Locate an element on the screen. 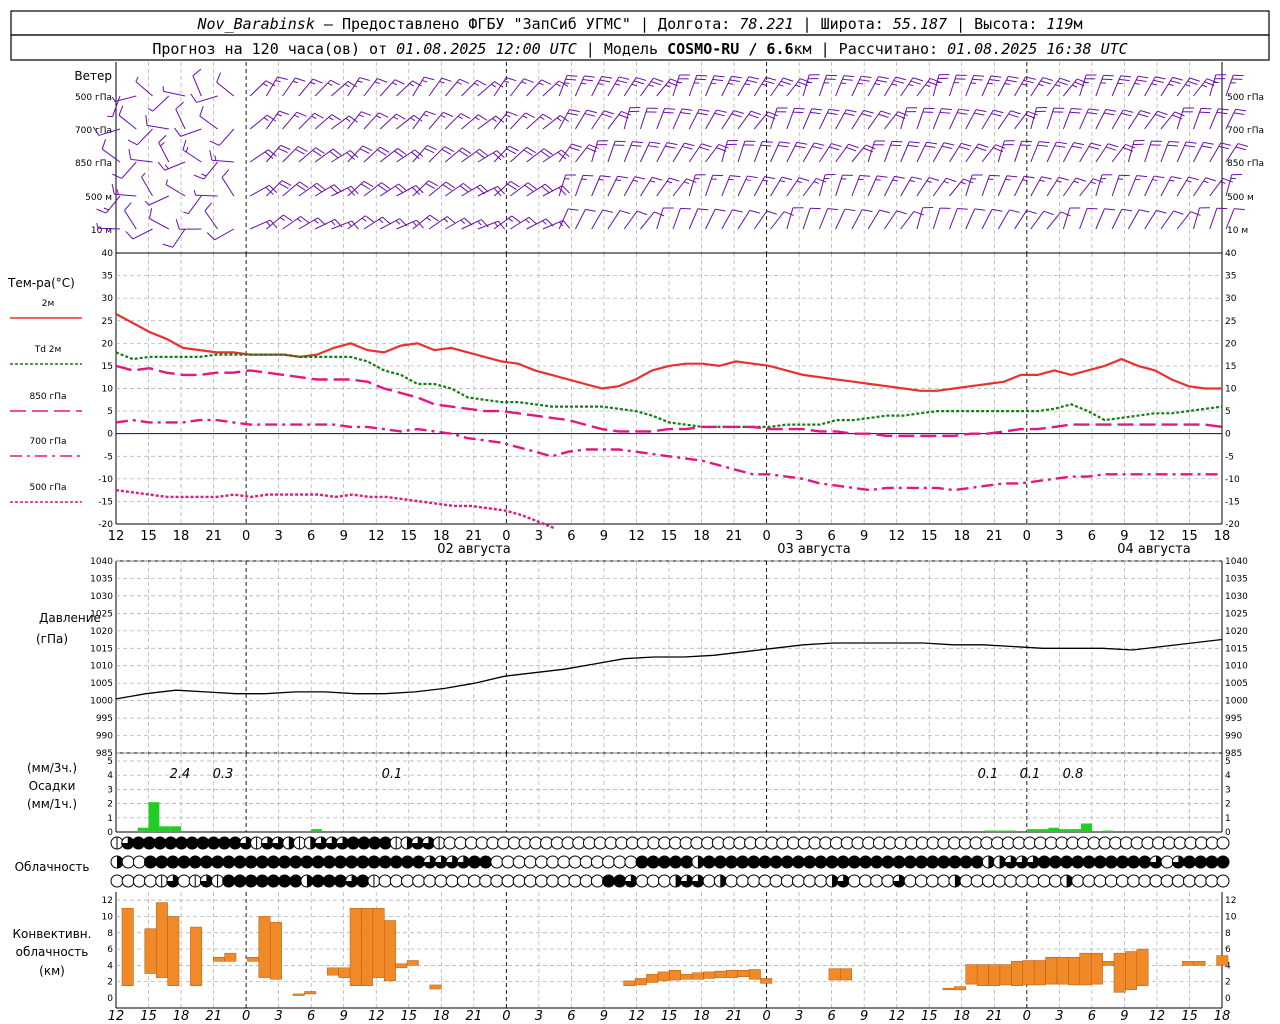 This screenshot has width=1280, height=1024. y-tick-label-right: 3 is located at coordinates (1228, 790).